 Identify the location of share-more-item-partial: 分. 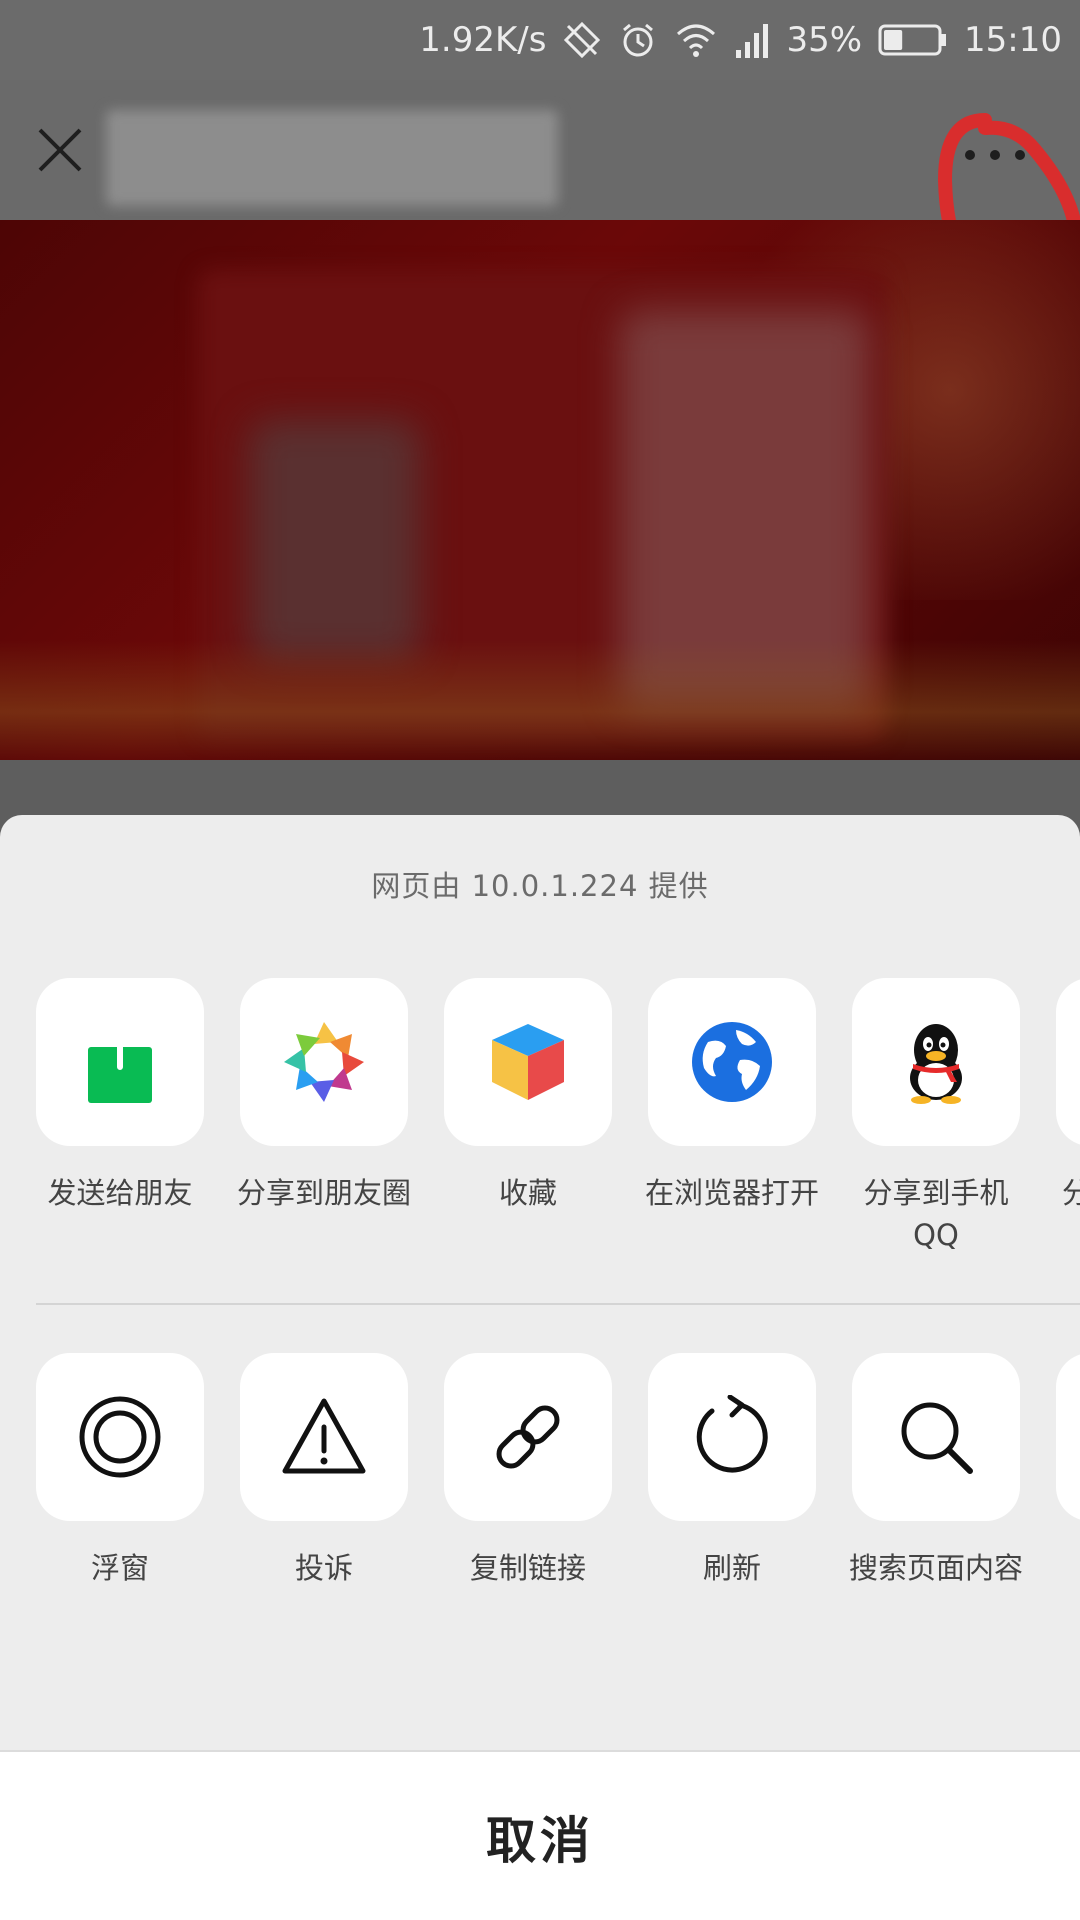
(1068, 1096).